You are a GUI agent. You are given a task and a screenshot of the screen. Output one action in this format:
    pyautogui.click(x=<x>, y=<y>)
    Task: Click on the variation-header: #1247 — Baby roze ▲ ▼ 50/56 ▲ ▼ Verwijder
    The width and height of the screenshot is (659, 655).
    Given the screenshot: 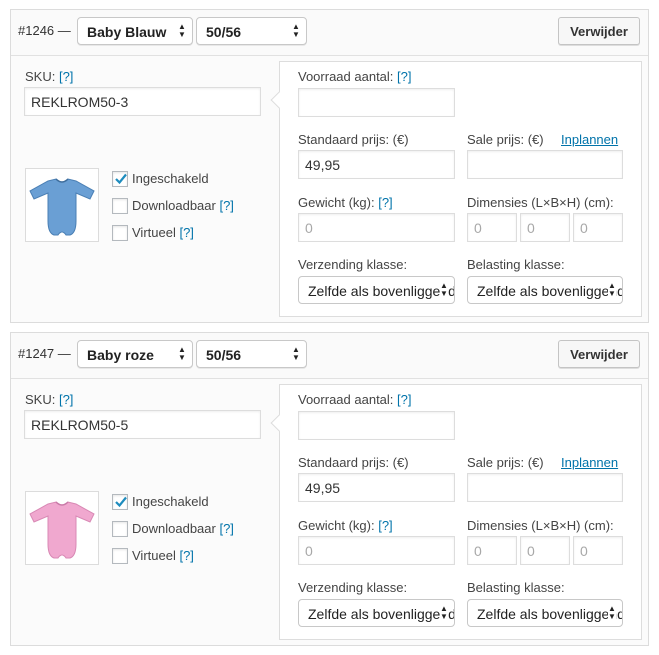 What is the action you would take?
    pyautogui.click(x=329, y=356)
    